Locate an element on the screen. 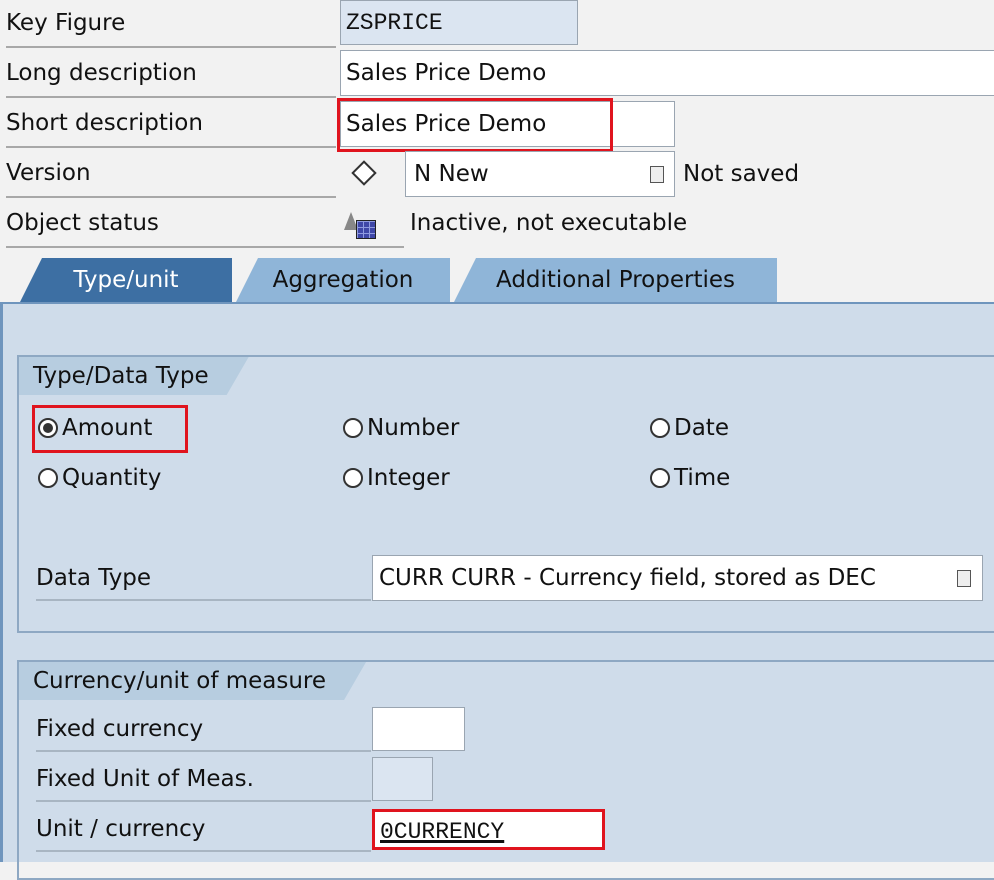 Image resolution: width=994 pixels, height=880 pixels. radio-quantity: Quantity is located at coordinates (99, 478).